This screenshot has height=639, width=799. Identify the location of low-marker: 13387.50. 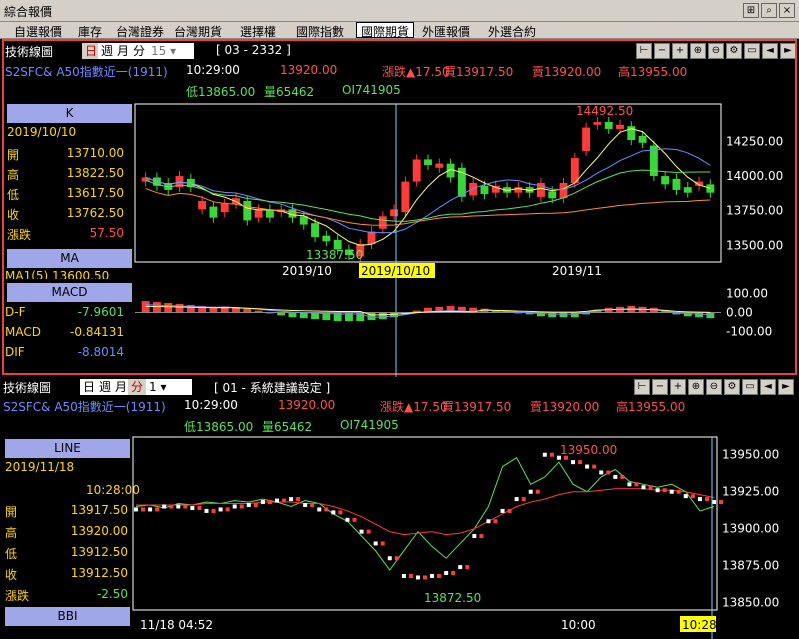
(334, 255).